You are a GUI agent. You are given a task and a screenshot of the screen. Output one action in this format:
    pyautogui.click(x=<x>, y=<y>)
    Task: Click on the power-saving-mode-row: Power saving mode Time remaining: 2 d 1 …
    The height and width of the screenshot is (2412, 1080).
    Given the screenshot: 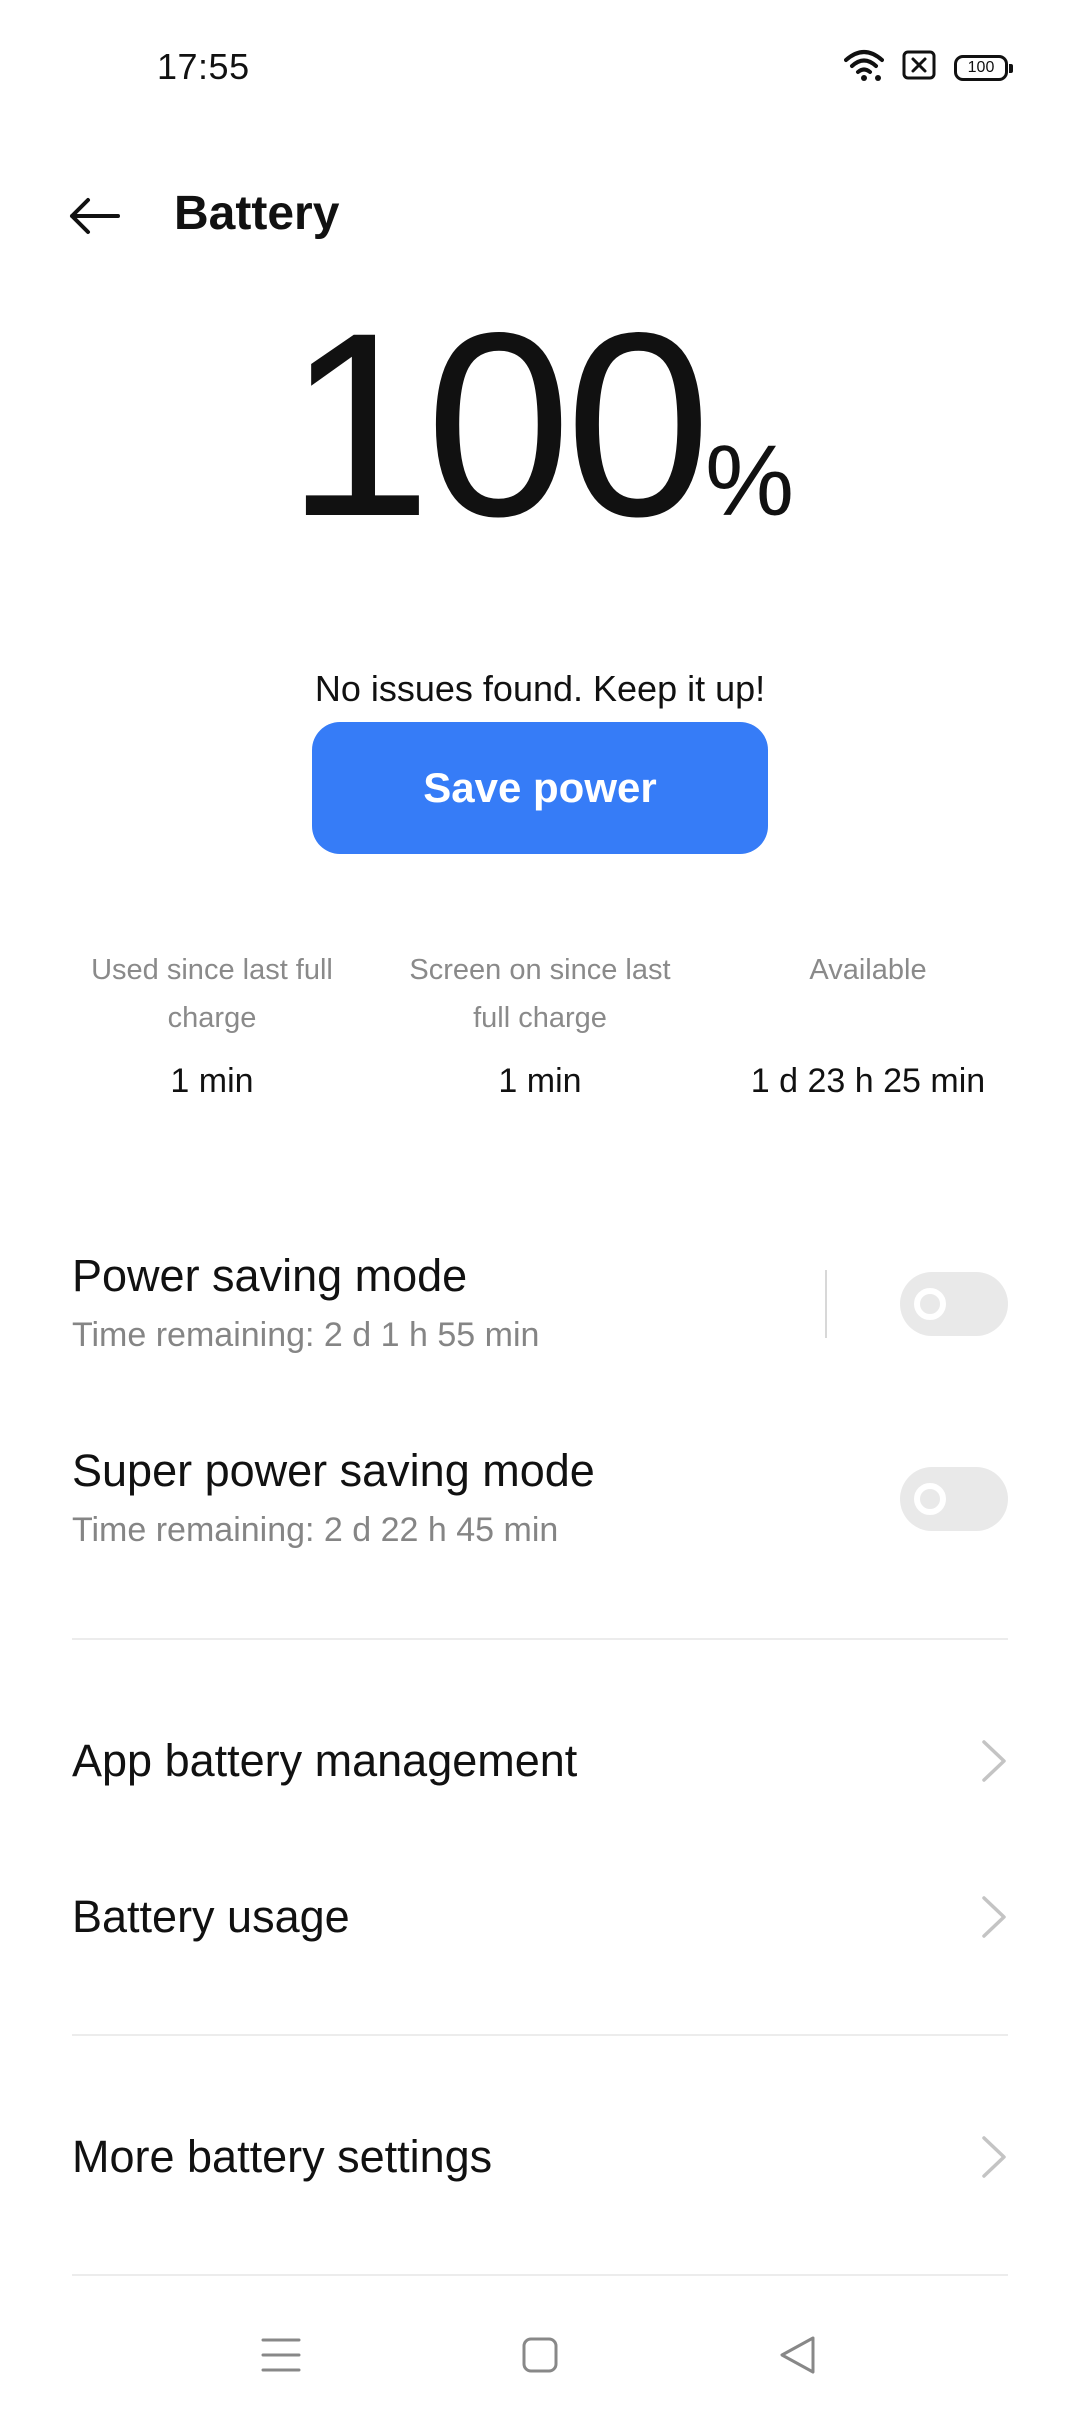 What is the action you would take?
    pyautogui.click(x=540, y=1302)
    